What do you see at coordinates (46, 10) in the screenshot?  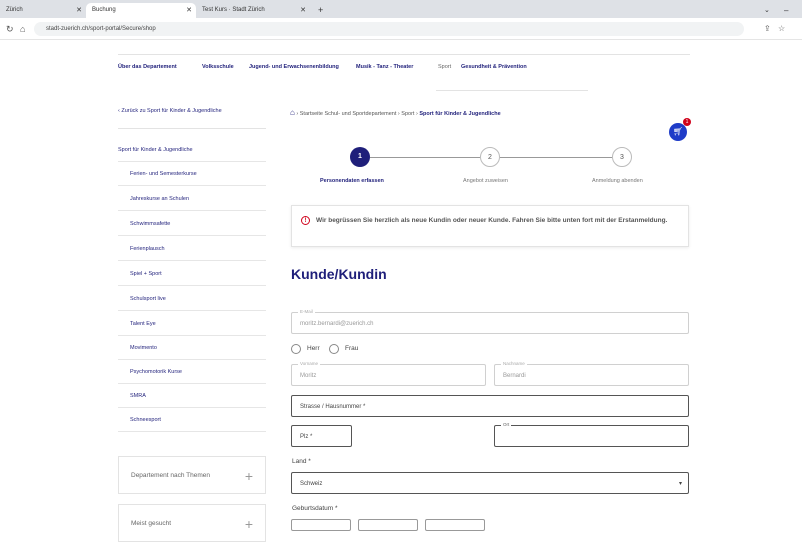 I see `browser-tab: Zürich ✕` at bounding box center [46, 10].